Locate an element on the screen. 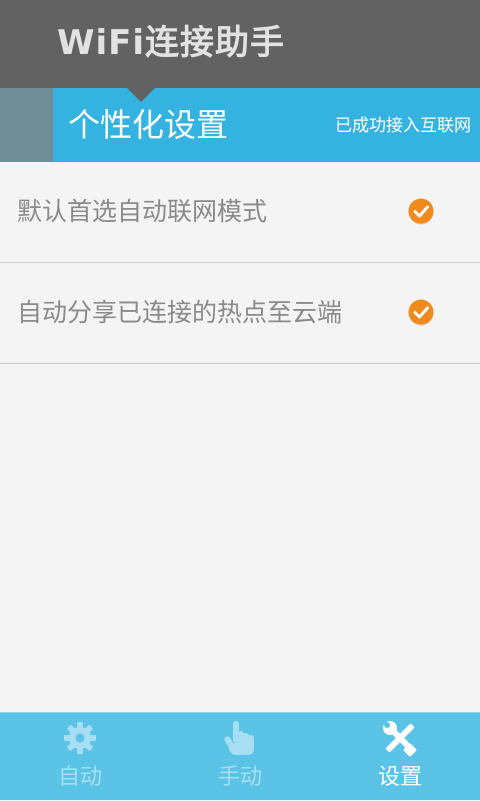  section-title: 个性化设置 is located at coordinates (148, 125).